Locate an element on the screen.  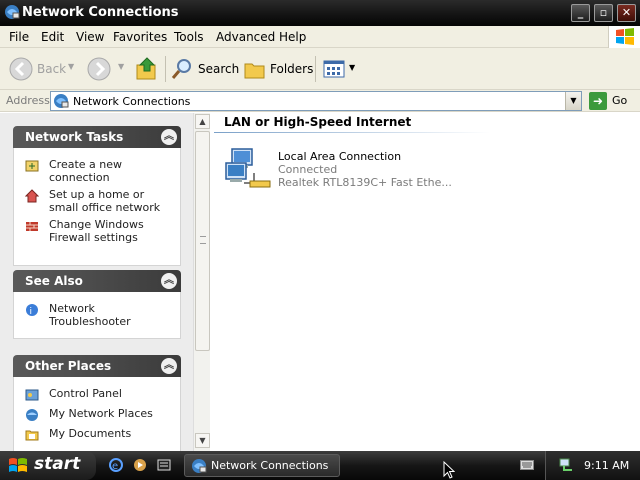
views-button: ▼ is located at coordinates (340, 69).